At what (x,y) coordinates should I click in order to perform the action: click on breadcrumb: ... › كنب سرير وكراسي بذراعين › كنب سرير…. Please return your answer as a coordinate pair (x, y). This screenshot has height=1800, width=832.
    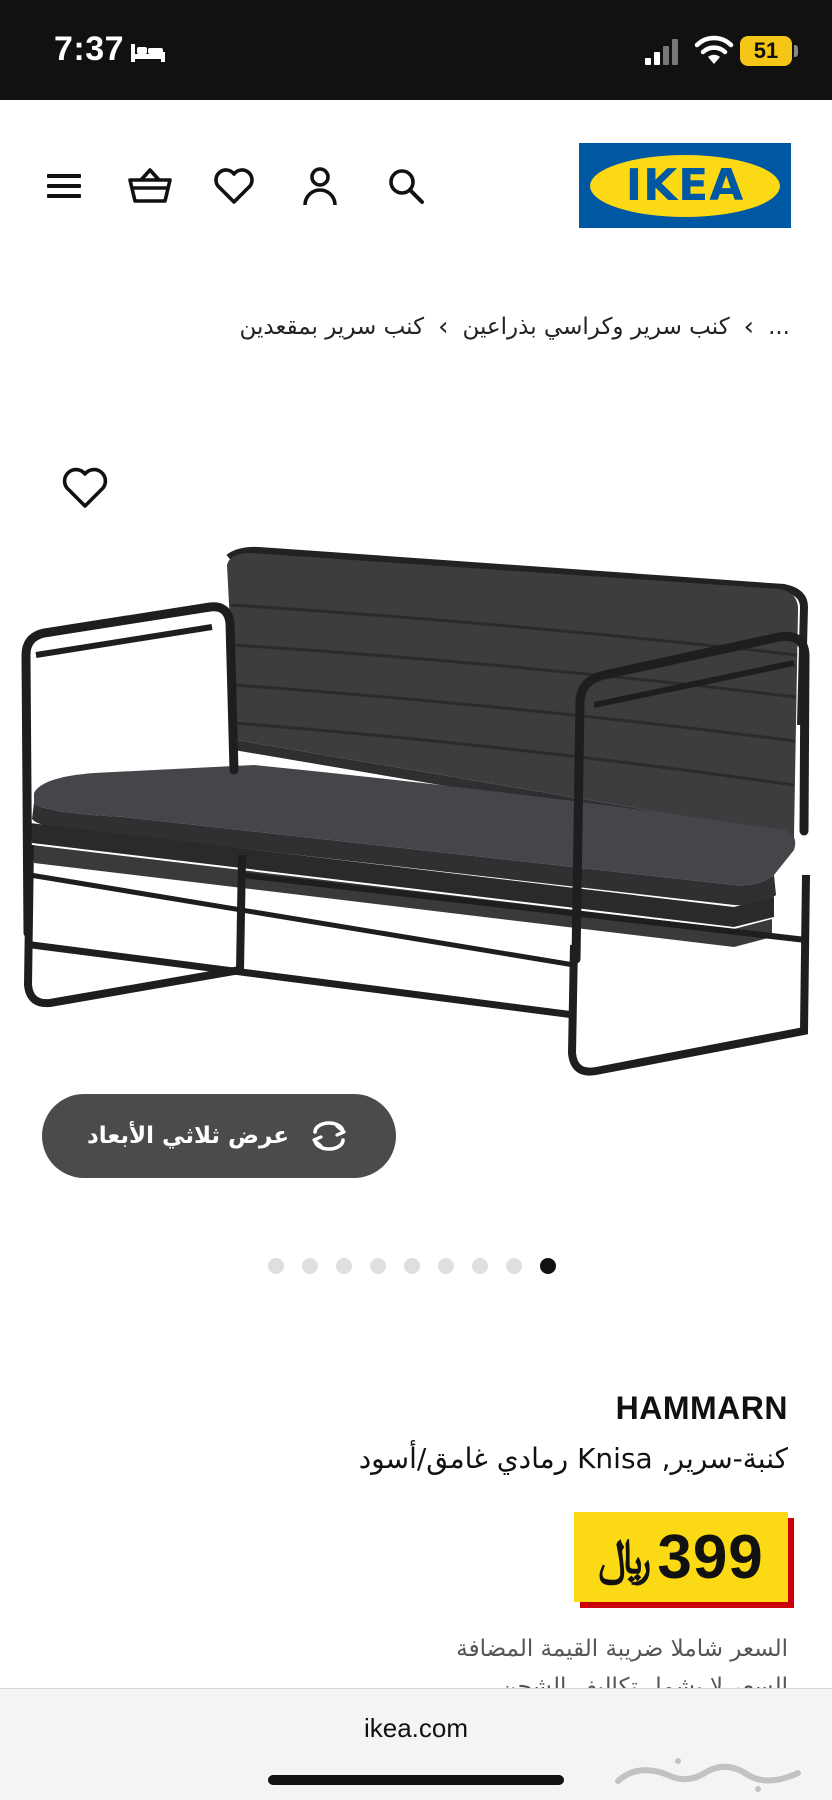
    Looking at the image, I should click on (515, 327).